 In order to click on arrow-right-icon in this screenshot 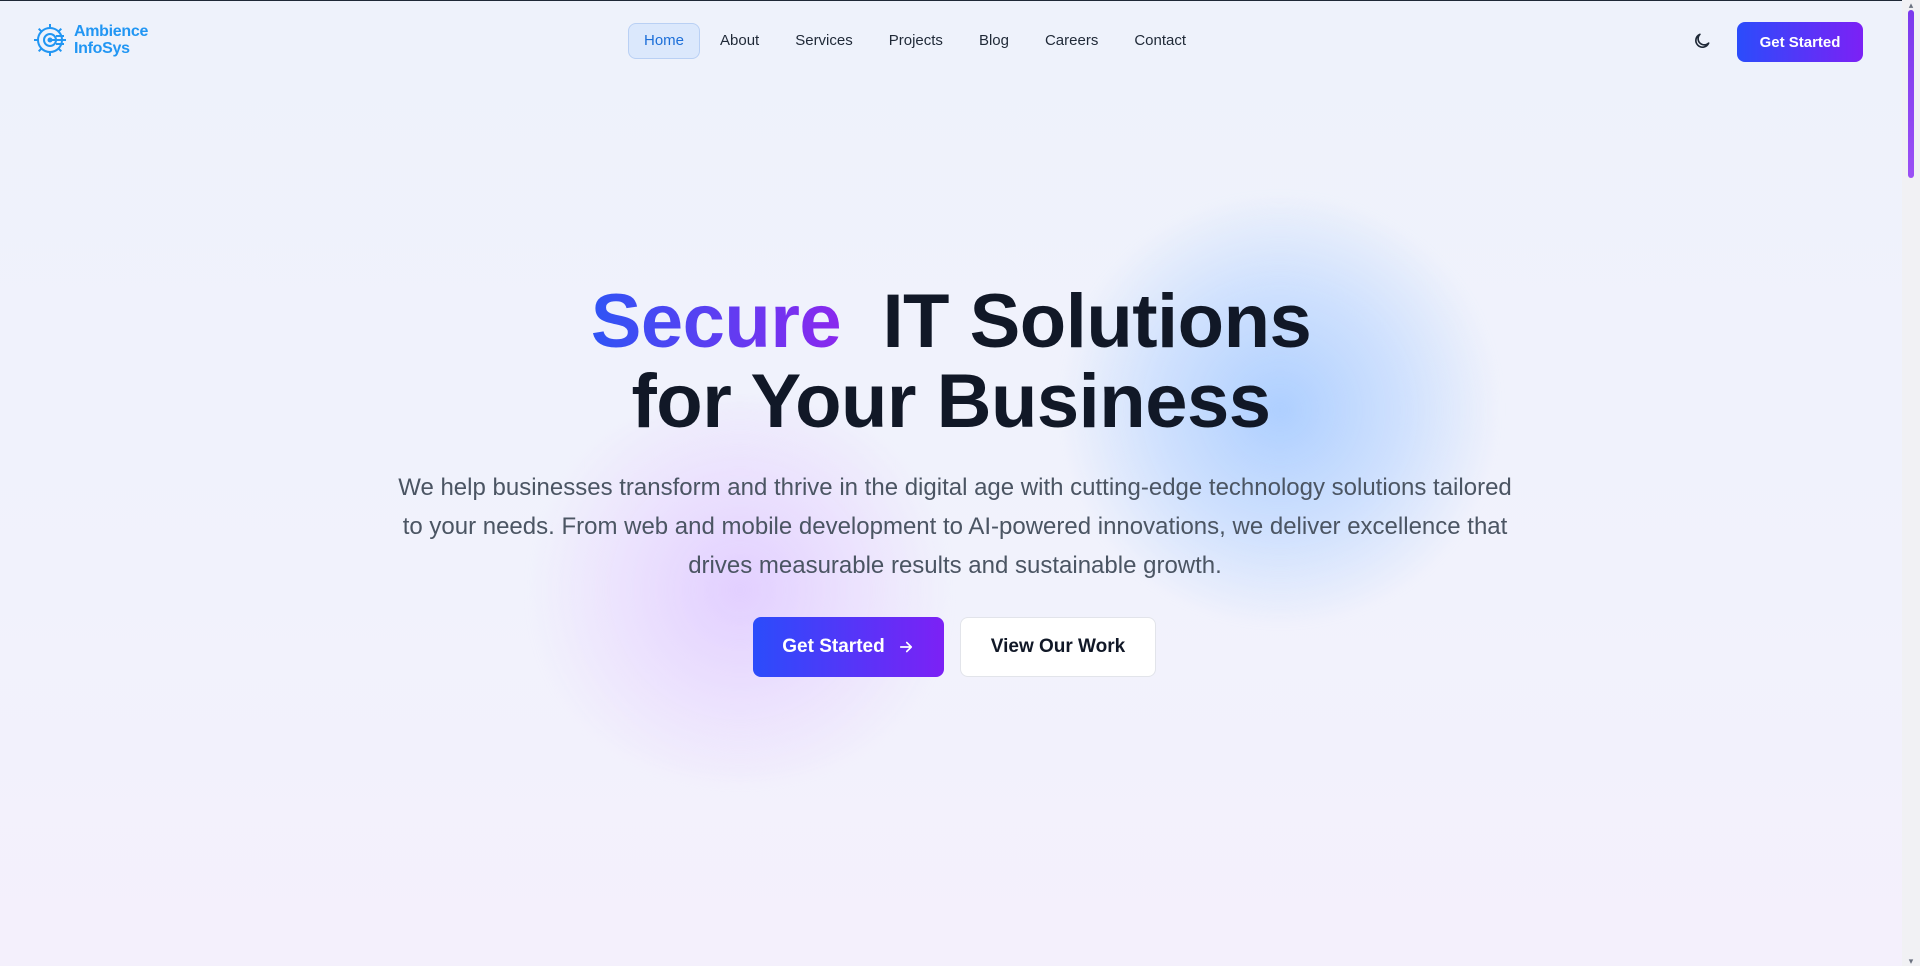, I will do `click(905, 647)`.